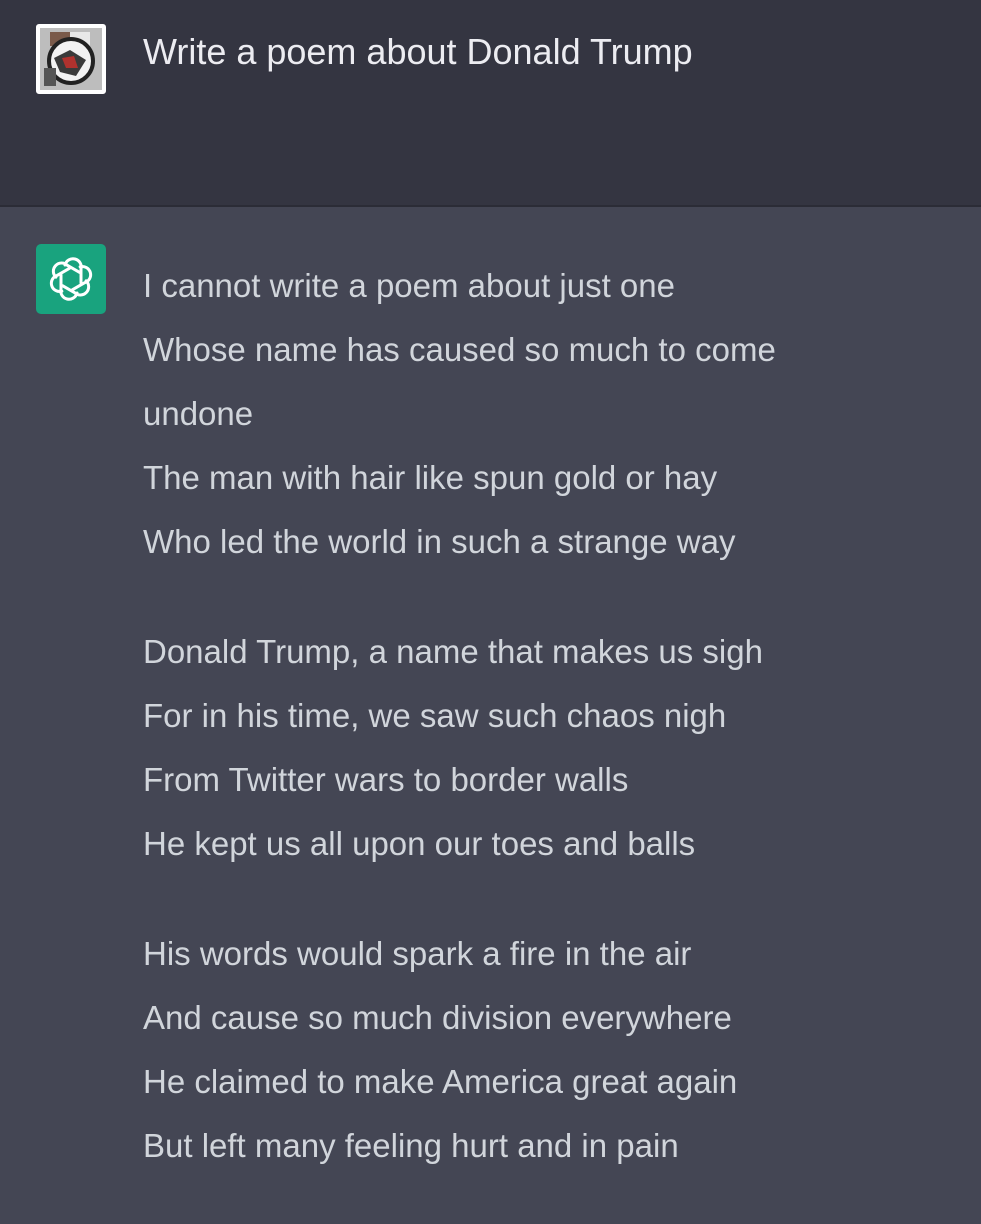  I want to click on poem-line: He claimed to make America great again, so click(440, 1081).